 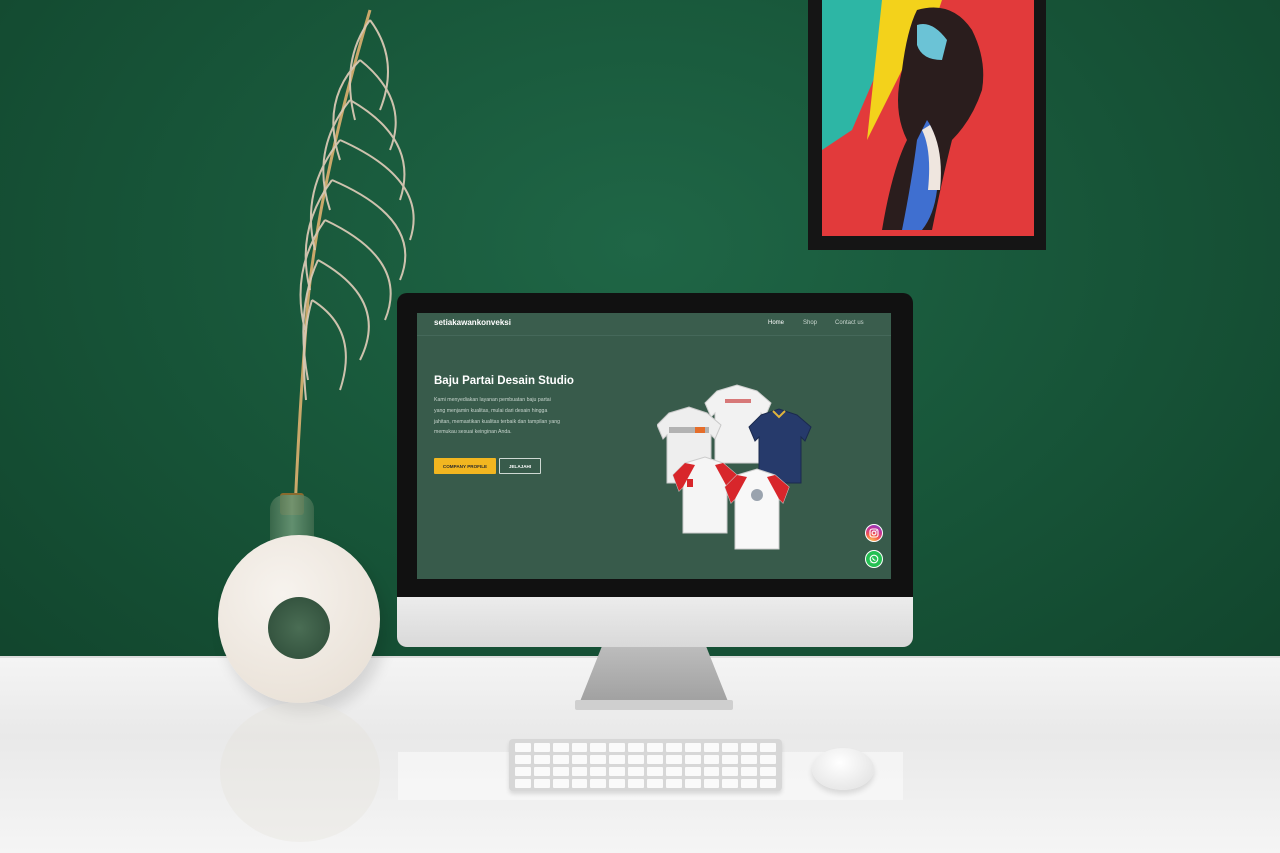 What do you see at coordinates (776, 323) in the screenshot?
I see `nav-home: Home` at bounding box center [776, 323].